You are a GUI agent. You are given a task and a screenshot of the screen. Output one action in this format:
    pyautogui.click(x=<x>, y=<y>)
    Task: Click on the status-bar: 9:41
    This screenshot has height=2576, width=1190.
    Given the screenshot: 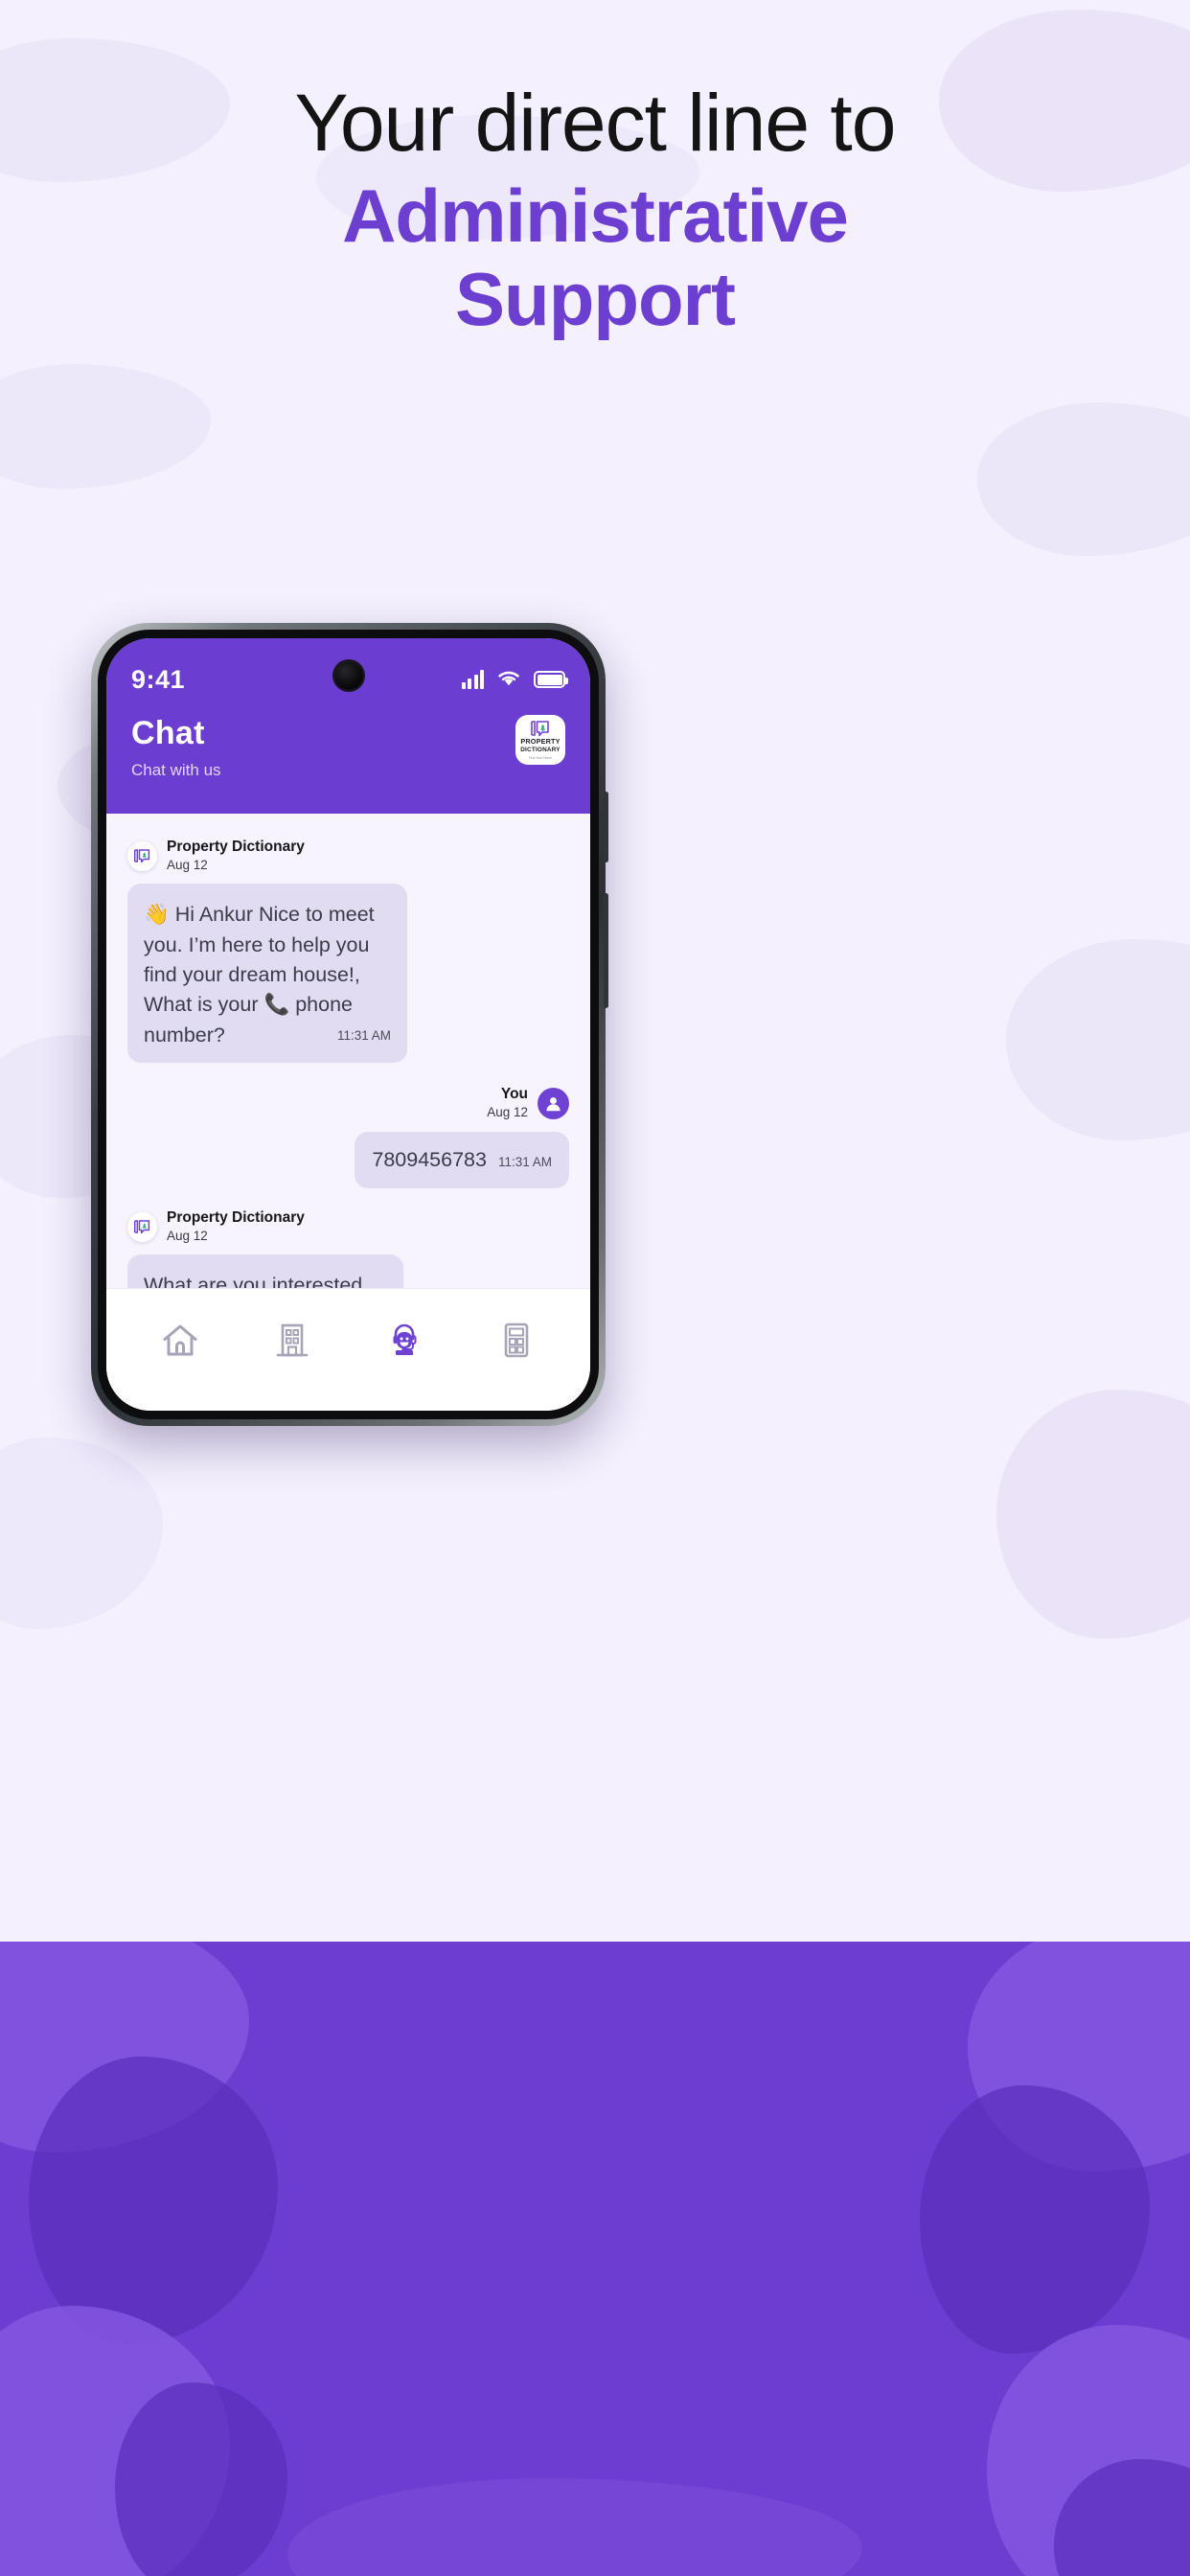 What is the action you would take?
    pyautogui.click(x=350, y=673)
    